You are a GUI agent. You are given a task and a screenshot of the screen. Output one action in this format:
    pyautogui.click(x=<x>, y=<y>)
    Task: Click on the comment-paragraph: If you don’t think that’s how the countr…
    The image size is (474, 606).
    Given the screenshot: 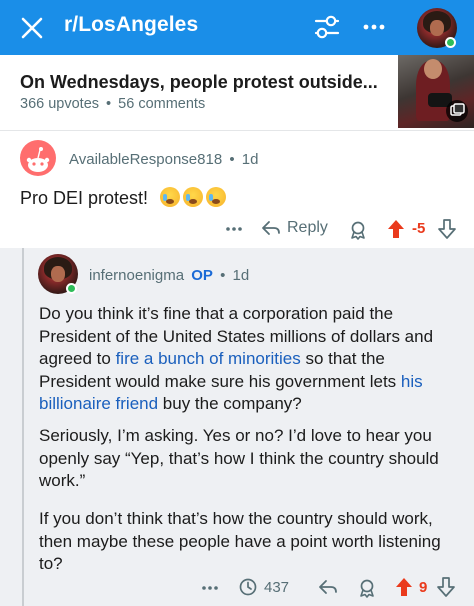 What is the action you would take?
    pyautogui.click(x=240, y=541)
    